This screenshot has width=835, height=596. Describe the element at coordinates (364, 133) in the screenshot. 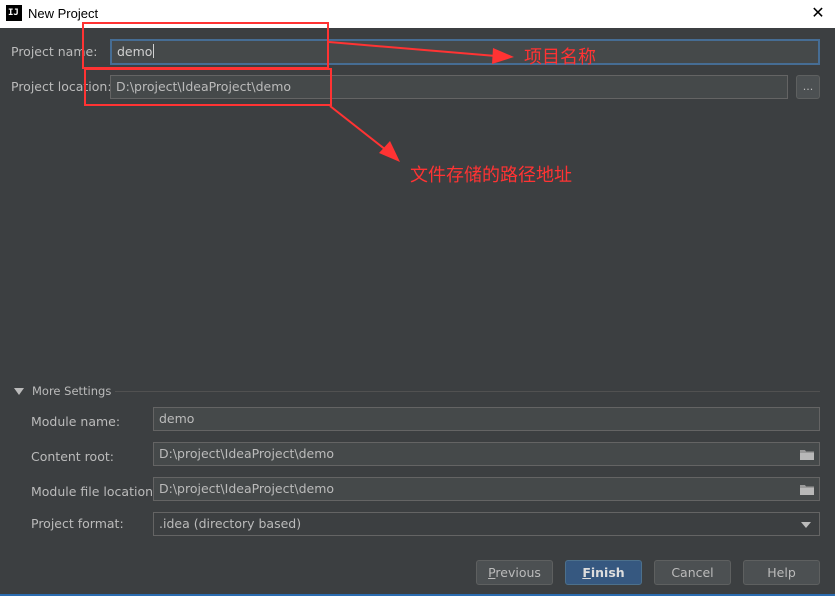

I see `annotation-arrow-location` at that location.